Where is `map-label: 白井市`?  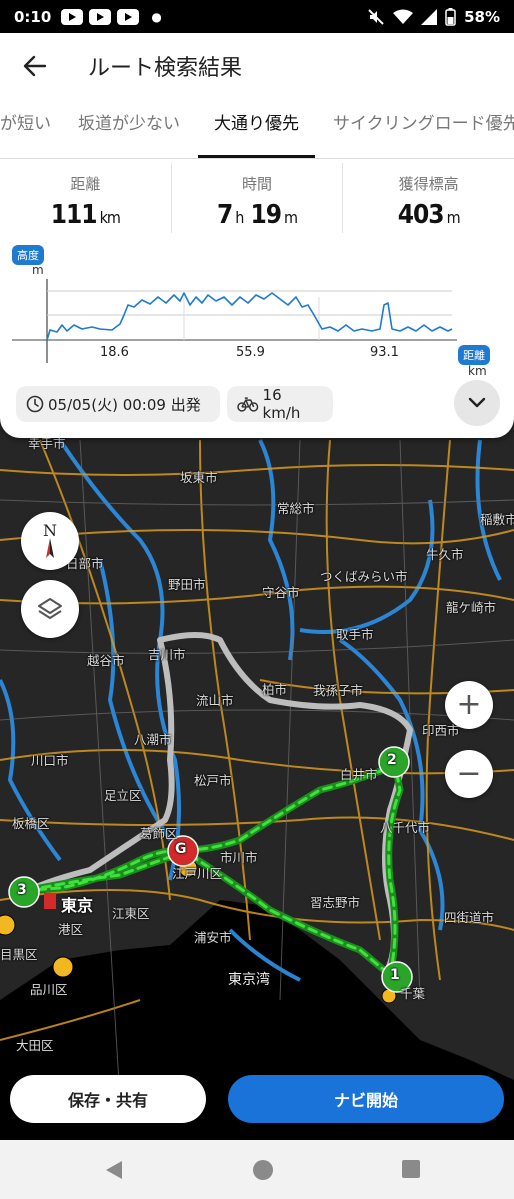 map-label: 白井市 is located at coordinates (359, 774).